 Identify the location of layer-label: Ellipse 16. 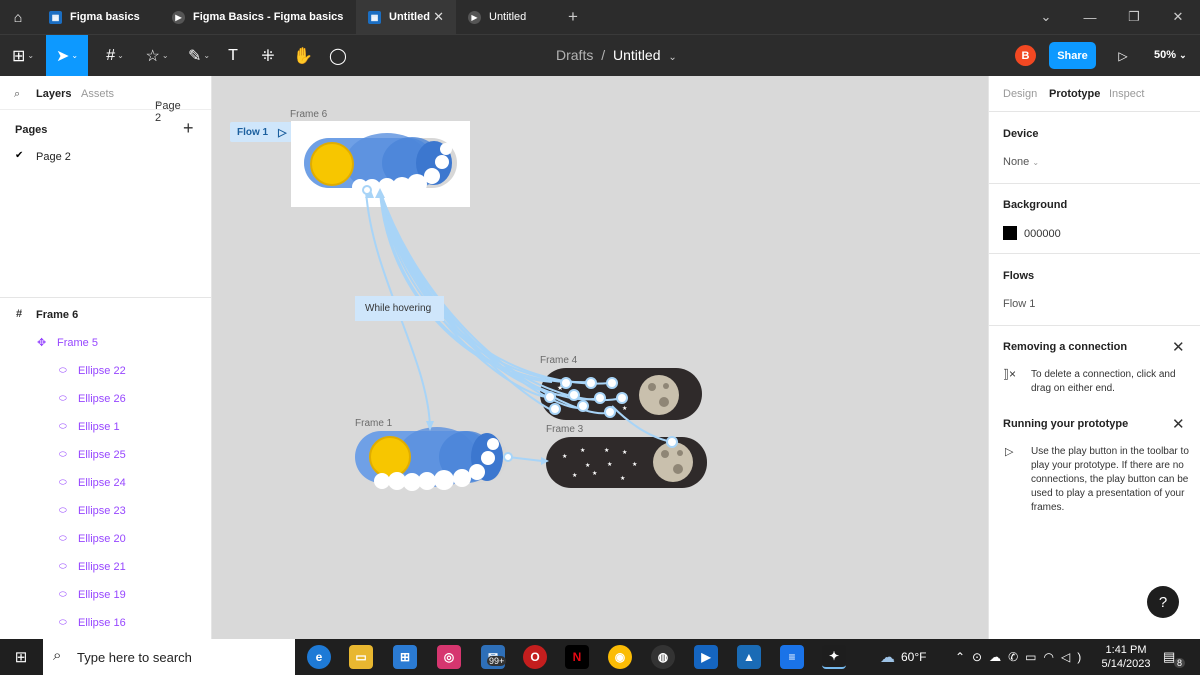
(102, 623).